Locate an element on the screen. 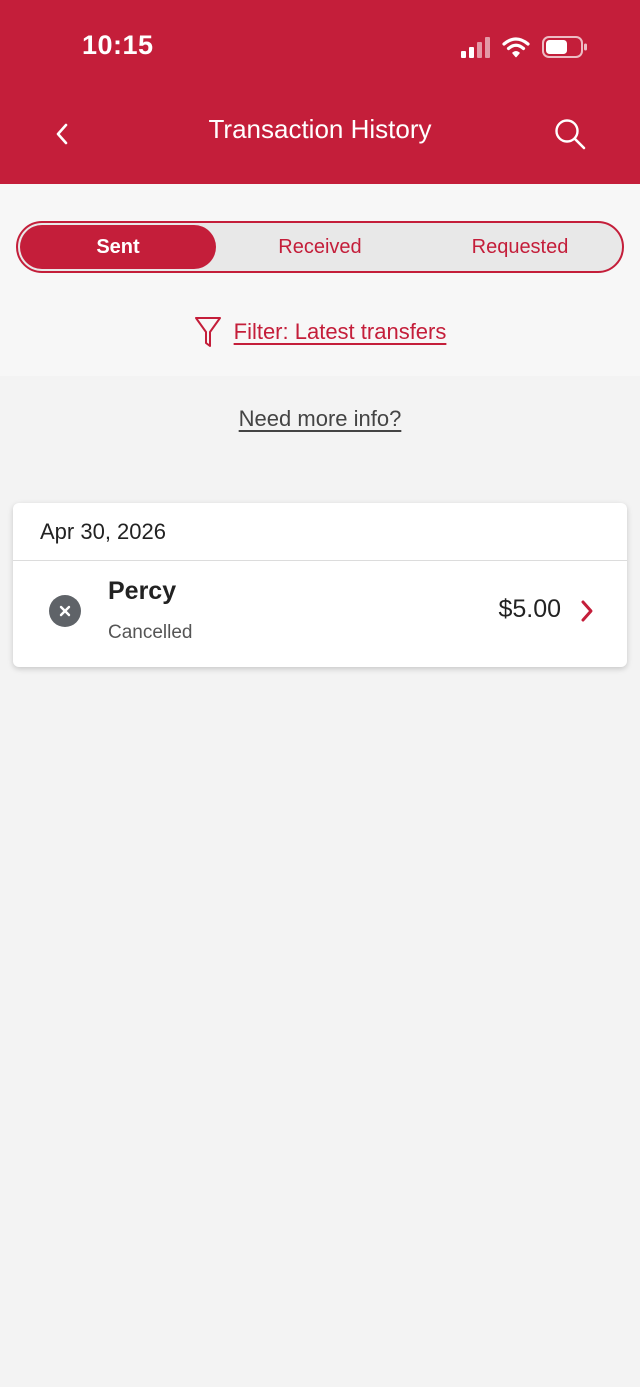  page-title: Transaction History is located at coordinates (320, 129).